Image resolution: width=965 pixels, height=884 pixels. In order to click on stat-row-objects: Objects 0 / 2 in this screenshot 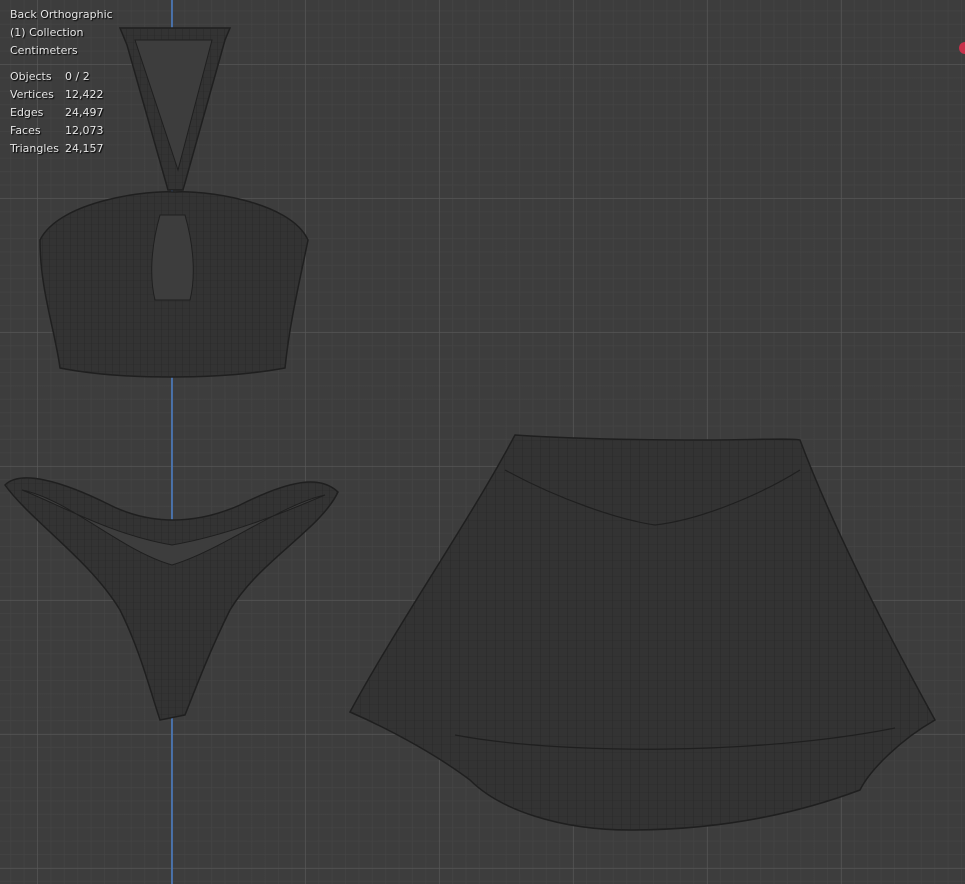, I will do `click(61, 77)`.